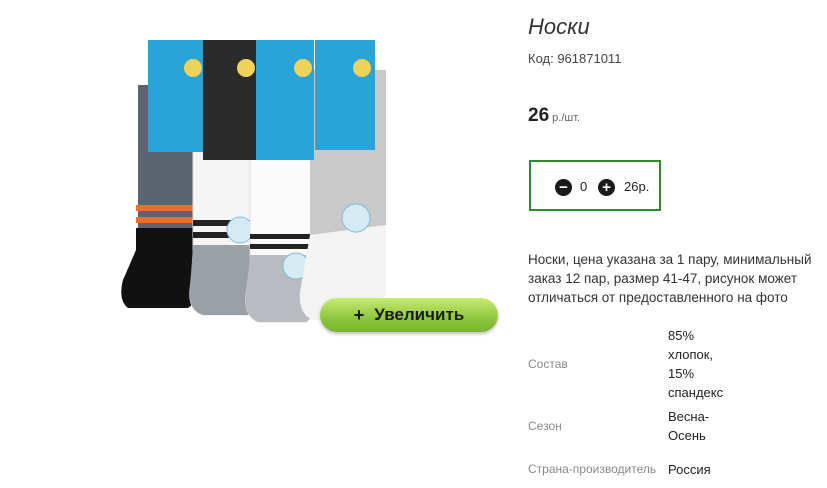 This screenshot has width=827, height=488. I want to click on product-price: 26 р./шт., so click(554, 116).